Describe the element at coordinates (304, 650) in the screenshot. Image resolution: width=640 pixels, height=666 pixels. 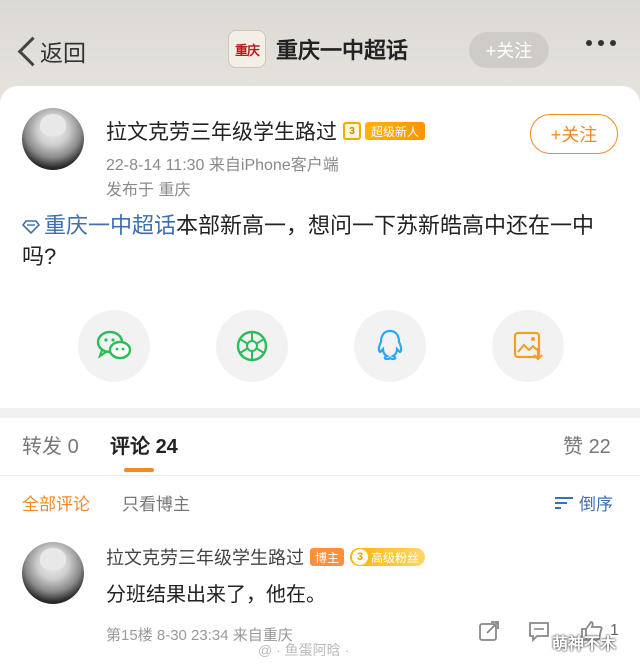
I see `watermark-left: @ · 鱼蛋阿晗 ·` at that location.